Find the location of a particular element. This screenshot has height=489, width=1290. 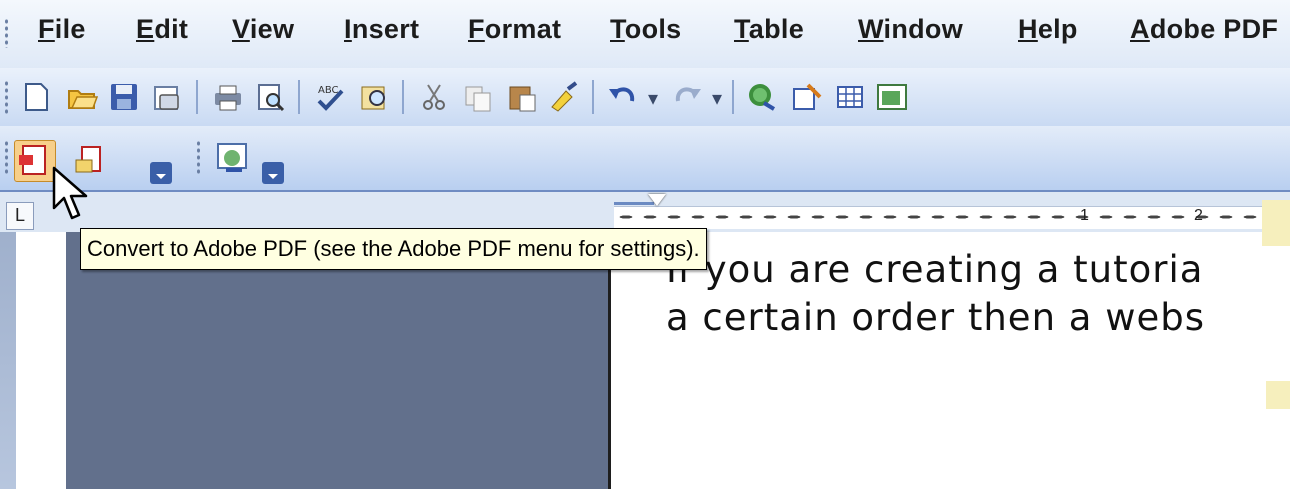

tables-borders-icon is located at coordinates (806, 97).